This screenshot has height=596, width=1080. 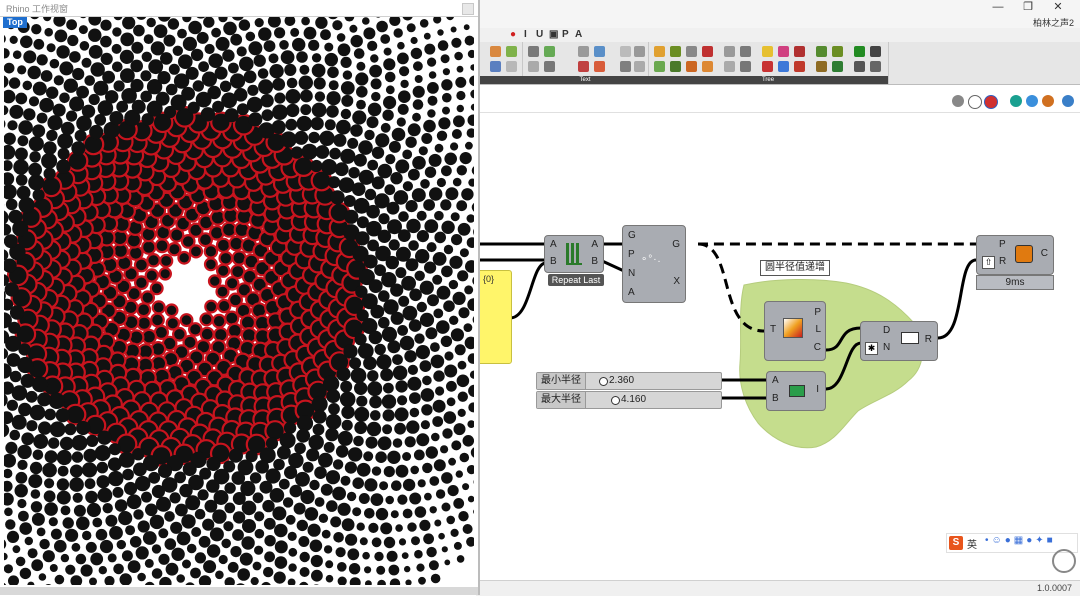 I want to click on spiral-component: G P N A G X ∘°·., so click(x=654, y=264).